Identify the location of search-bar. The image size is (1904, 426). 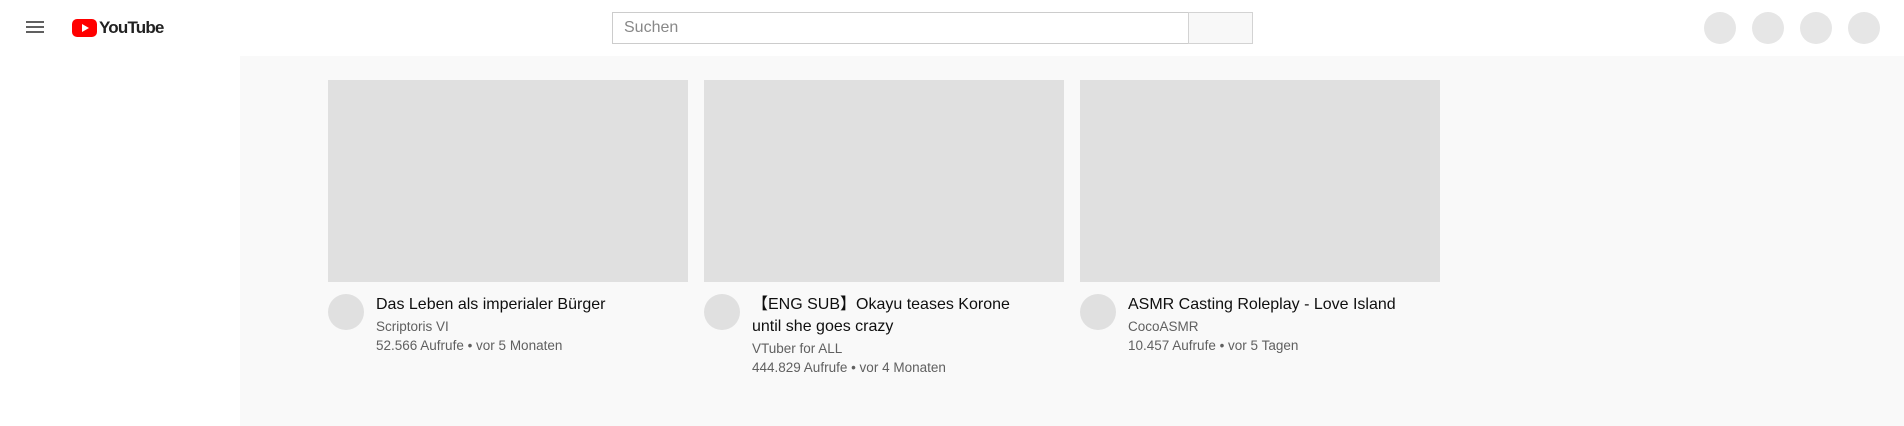
(932, 28).